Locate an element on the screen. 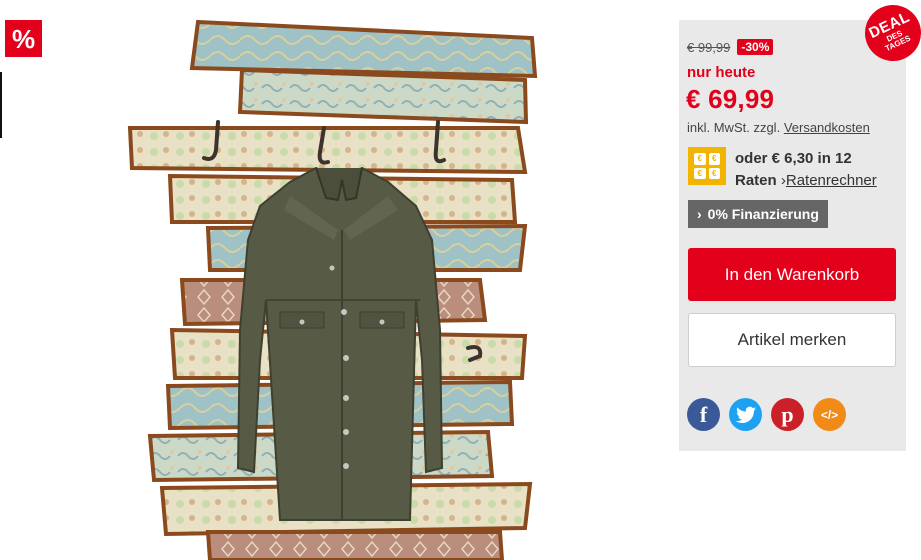  embed-code-icon: </> is located at coordinates (829, 414).